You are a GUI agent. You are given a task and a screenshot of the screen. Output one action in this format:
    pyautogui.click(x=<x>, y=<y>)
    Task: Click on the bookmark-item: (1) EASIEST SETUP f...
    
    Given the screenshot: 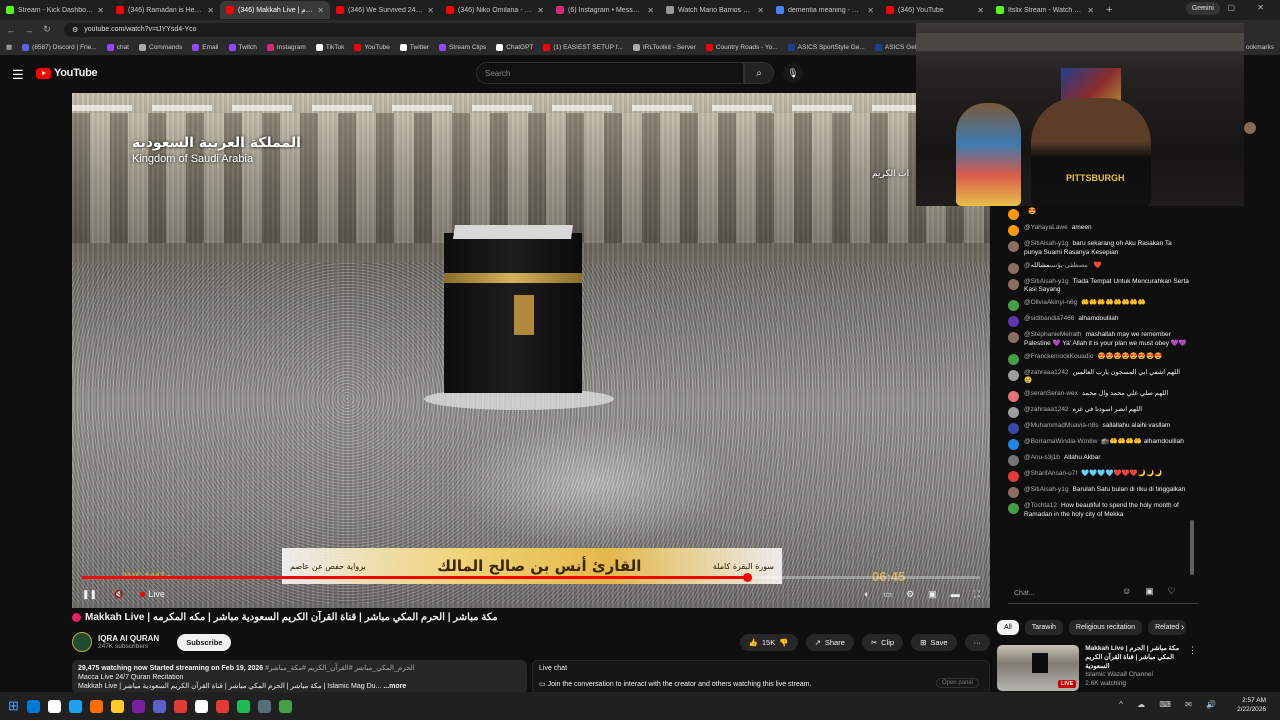 What is the action you would take?
    pyautogui.click(x=583, y=47)
    